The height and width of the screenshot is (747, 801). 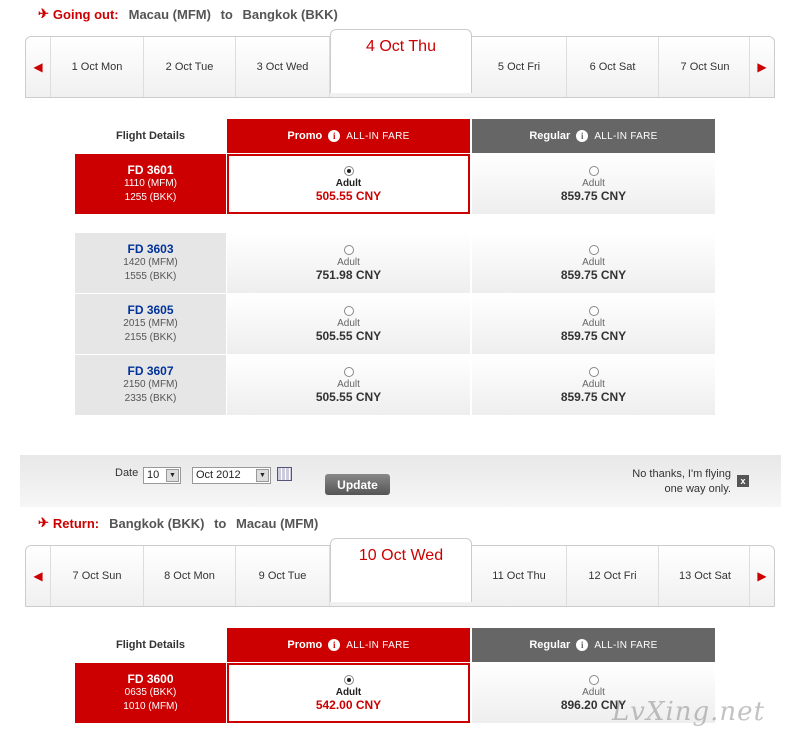 I want to click on flight-number: FD 3607, so click(x=150, y=371).